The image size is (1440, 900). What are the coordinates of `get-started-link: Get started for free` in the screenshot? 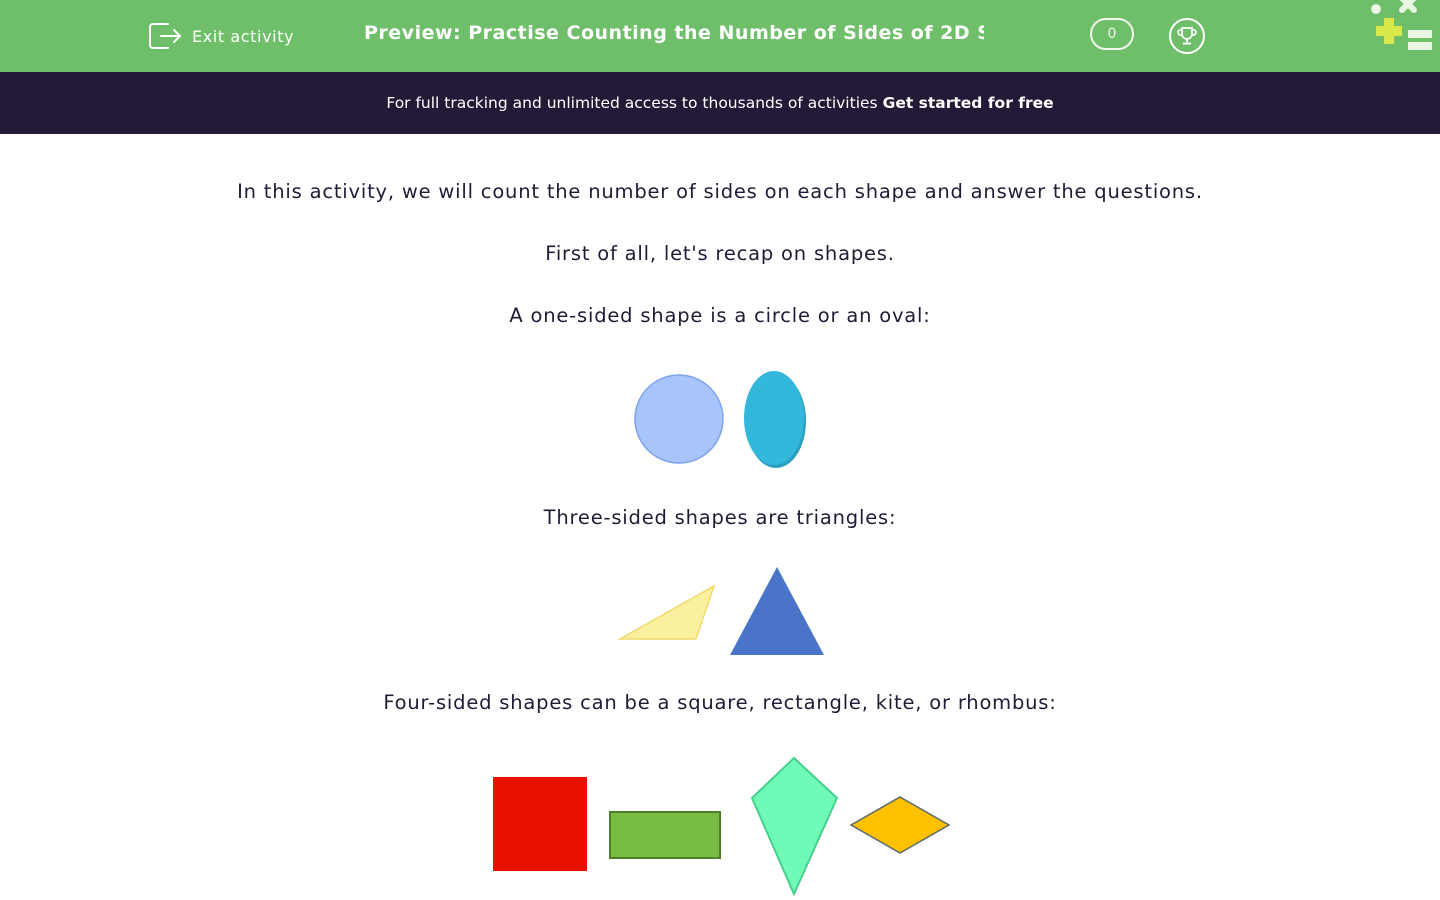 It's located at (968, 103).